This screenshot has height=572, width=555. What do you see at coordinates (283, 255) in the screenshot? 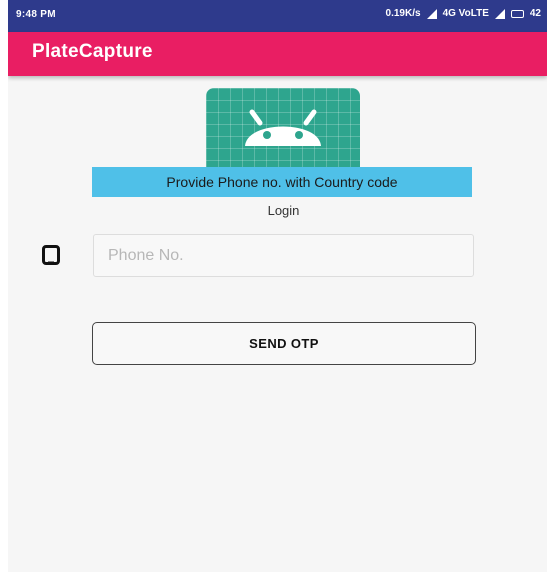
I see `phone-number-input` at bounding box center [283, 255].